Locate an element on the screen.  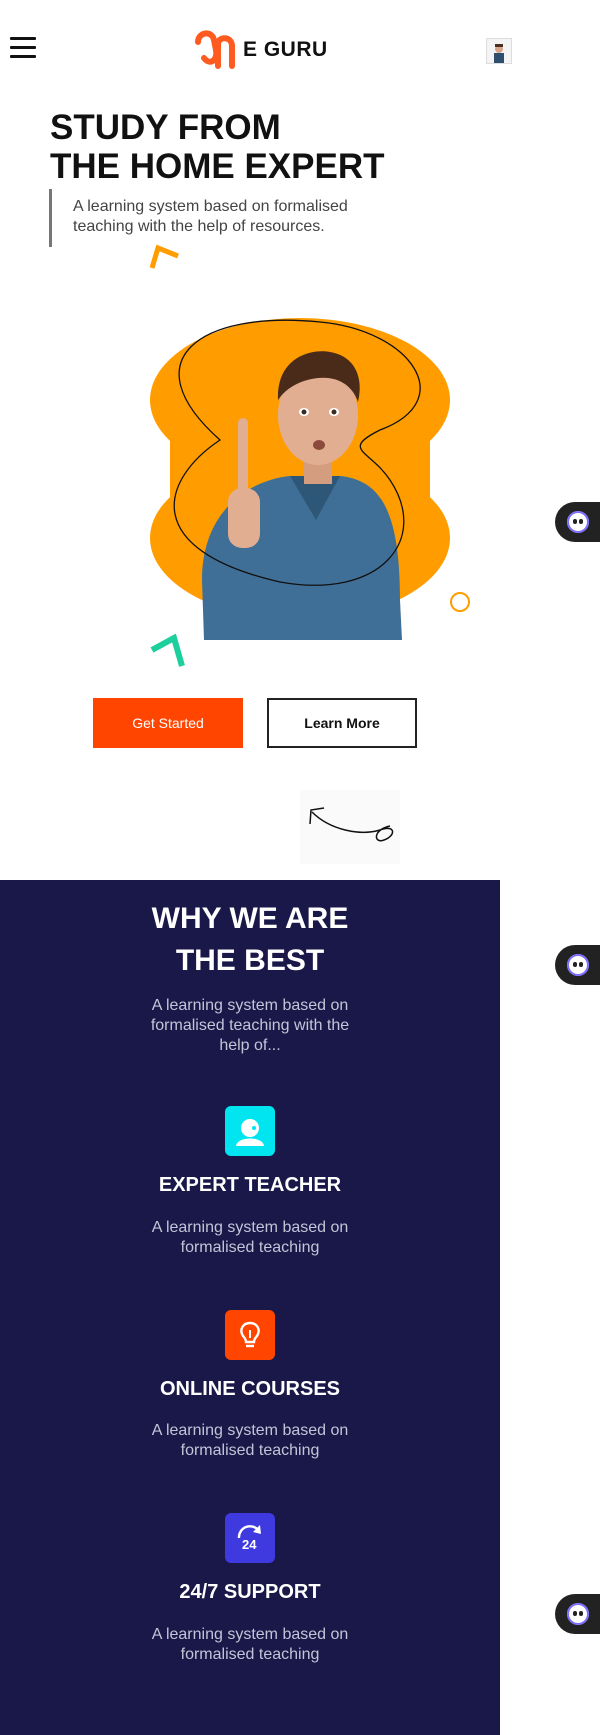
why-title-line1: WHY WE ARE is located at coordinates (250, 918).